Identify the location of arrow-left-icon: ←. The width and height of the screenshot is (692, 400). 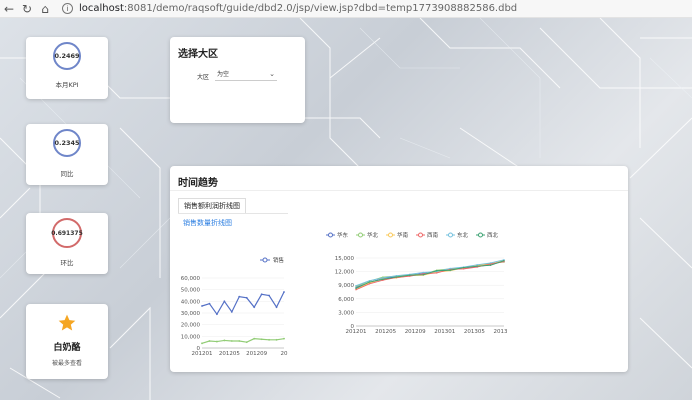
(9, 9).